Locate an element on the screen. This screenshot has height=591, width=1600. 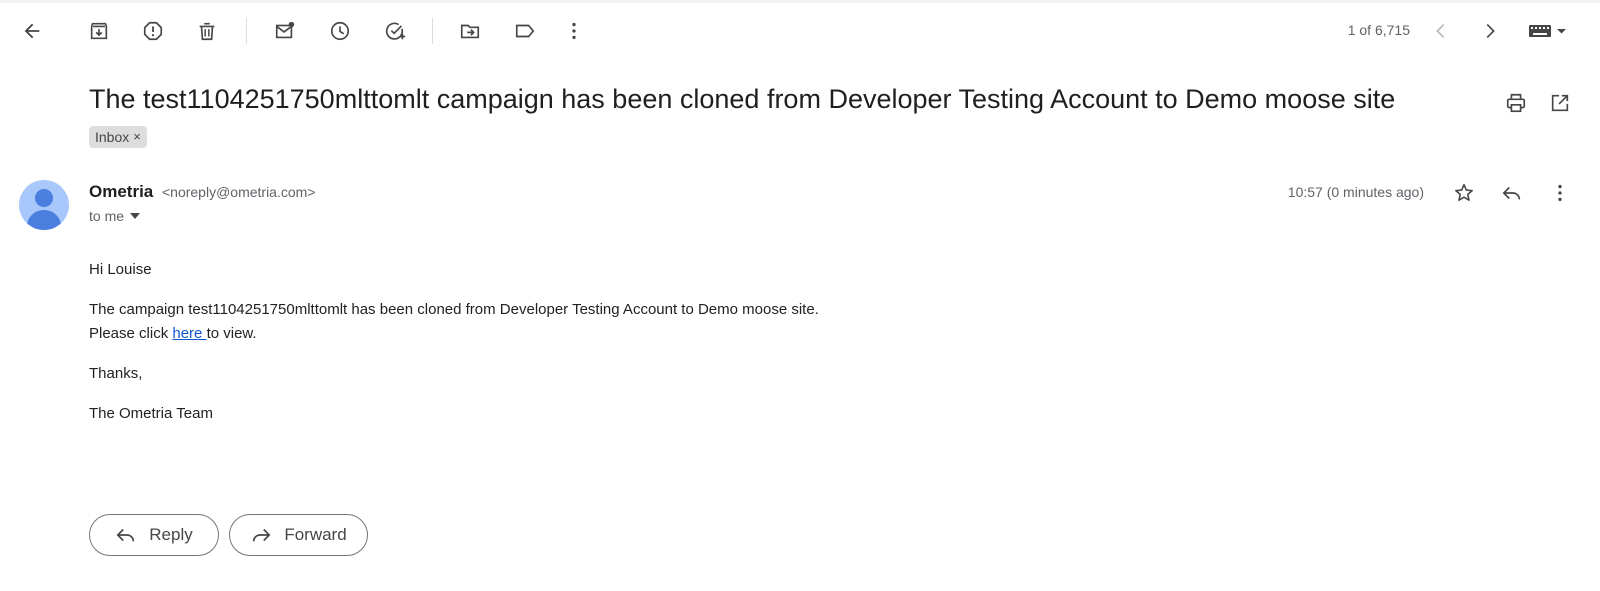
sender-line: Ometria <noreply@ometria.com> is located at coordinates (202, 192).